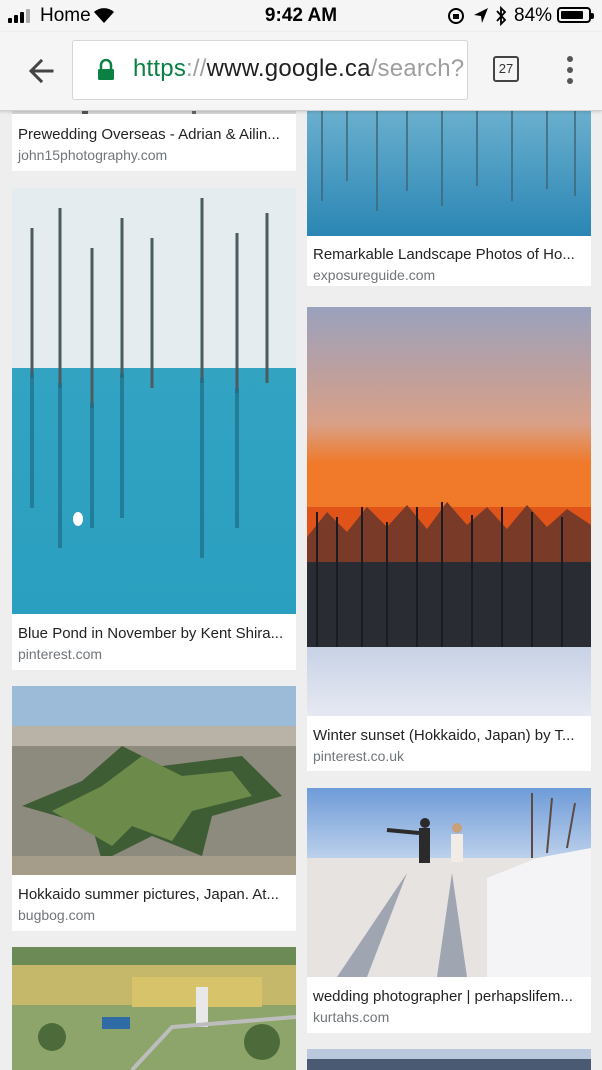  What do you see at coordinates (570, 70) in the screenshot?
I see `overflow-menu-icon` at bounding box center [570, 70].